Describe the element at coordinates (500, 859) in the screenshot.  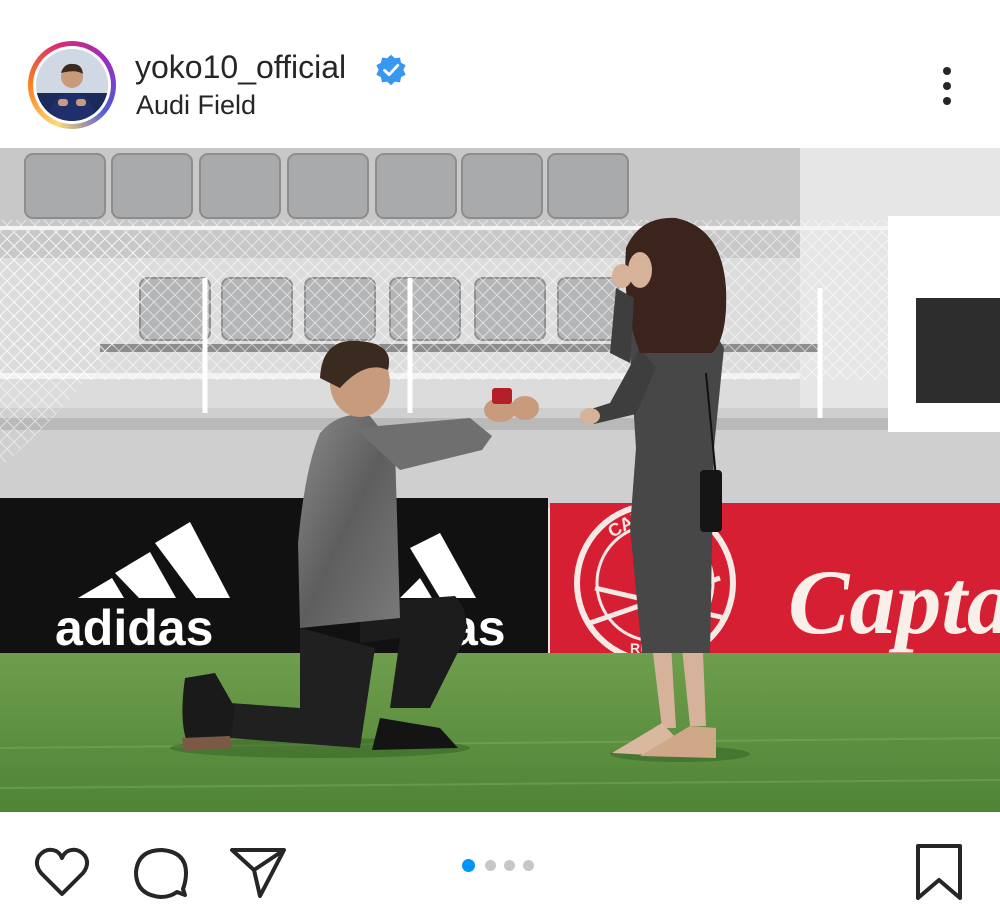
I see `post-actions` at that location.